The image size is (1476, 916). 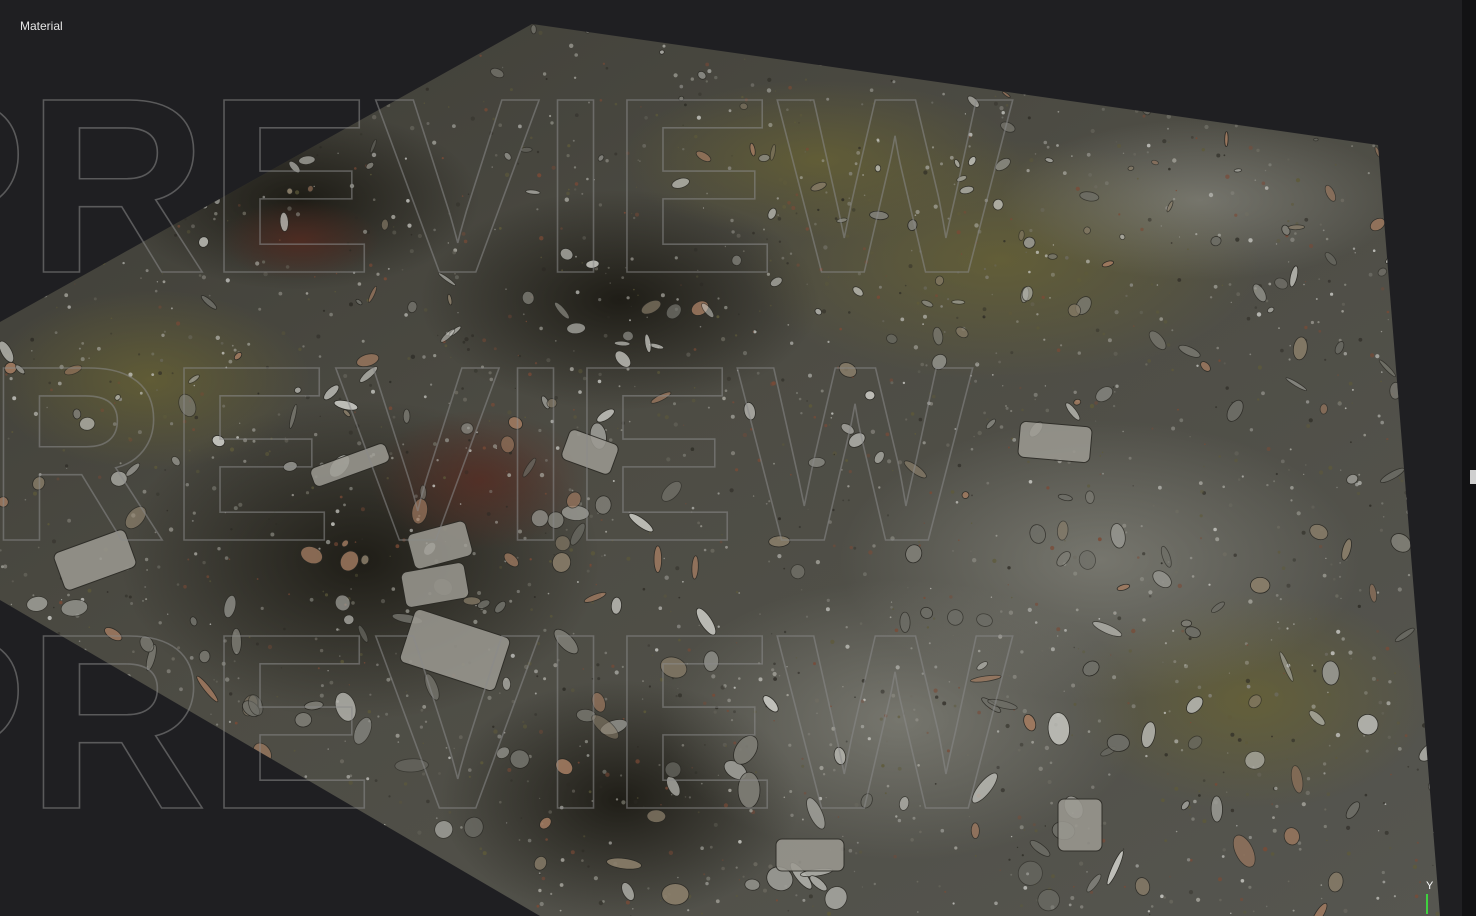 What do you see at coordinates (1427, 904) in the screenshot?
I see `axis-y-icon` at bounding box center [1427, 904].